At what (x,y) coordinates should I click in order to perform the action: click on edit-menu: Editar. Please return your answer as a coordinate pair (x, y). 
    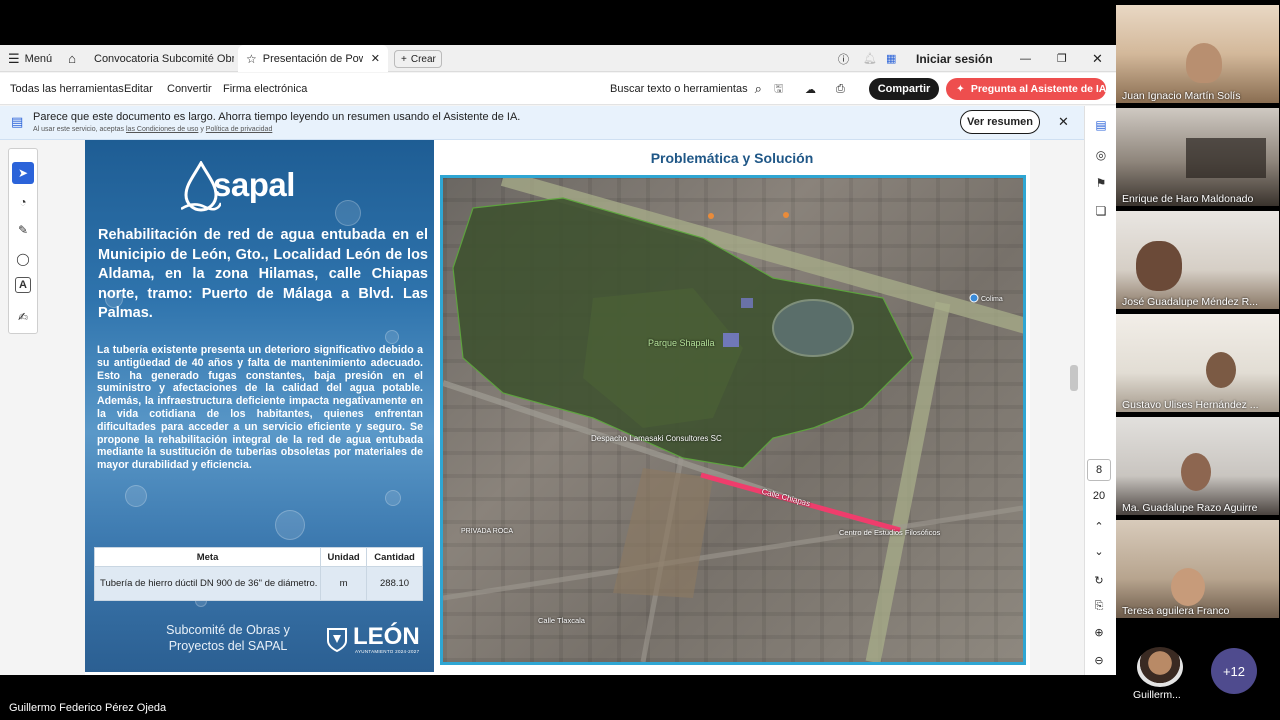
    Looking at the image, I should click on (138, 89).